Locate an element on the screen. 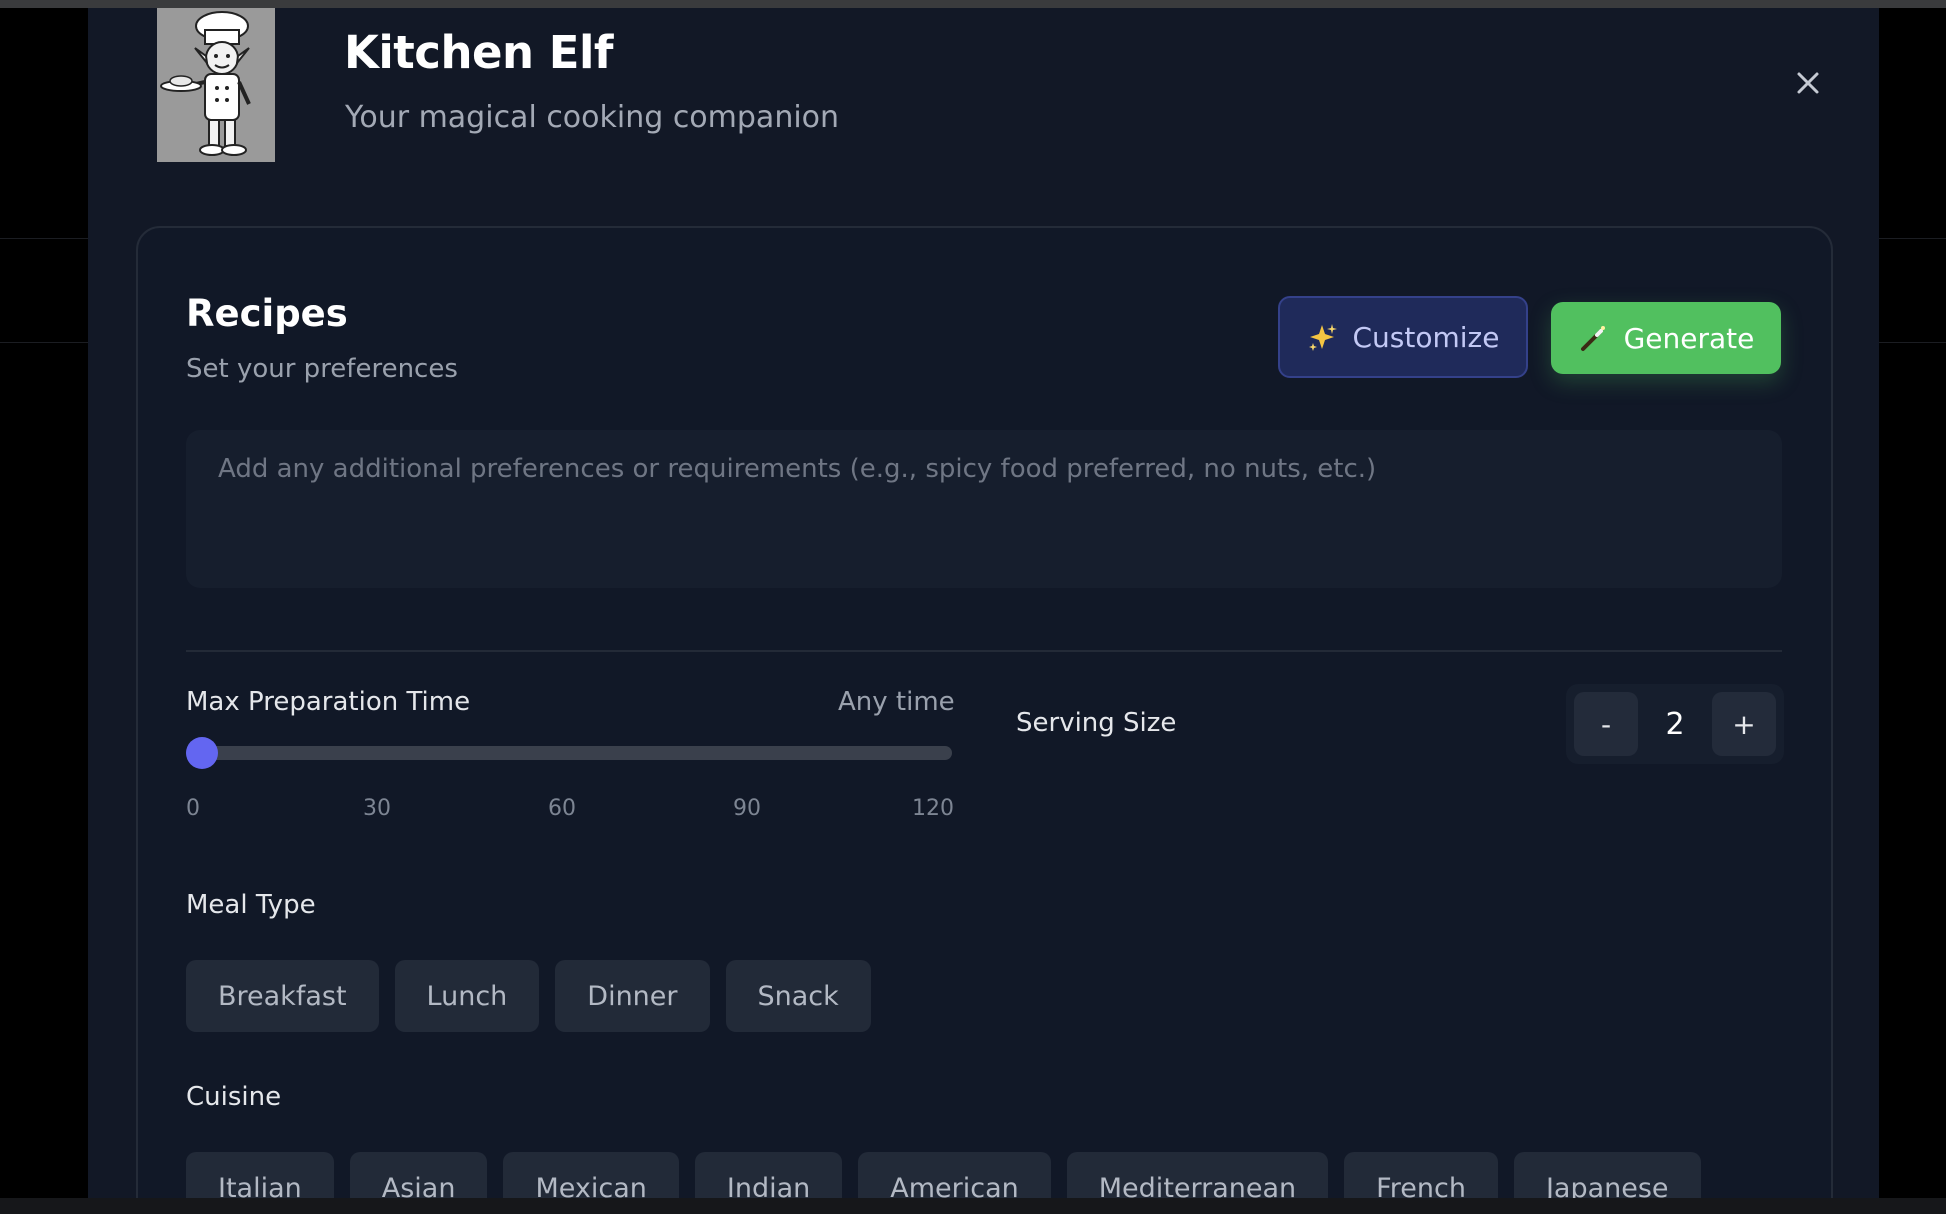 The width and height of the screenshot is (1946, 1214). sparkles-icon is located at coordinates (1322, 337).